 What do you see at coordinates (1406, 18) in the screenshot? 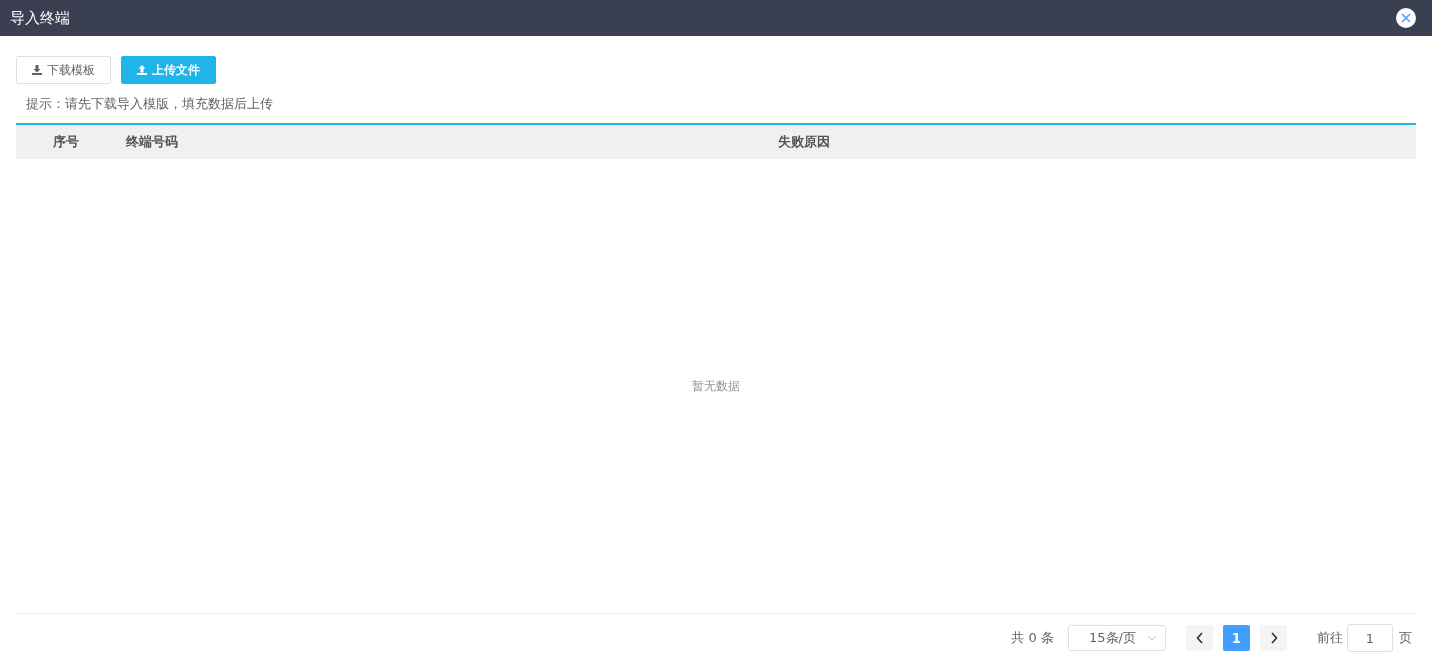
I see `close-icon` at bounding box center [1406, 18].